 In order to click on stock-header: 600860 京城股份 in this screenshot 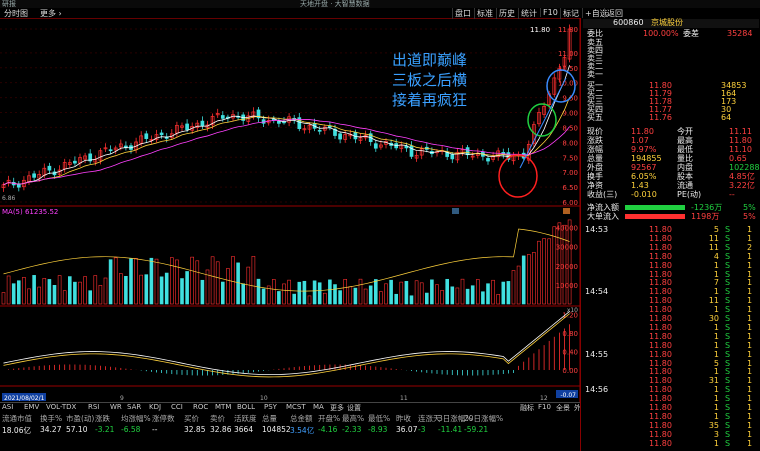, I will do `click(671, 23)`.